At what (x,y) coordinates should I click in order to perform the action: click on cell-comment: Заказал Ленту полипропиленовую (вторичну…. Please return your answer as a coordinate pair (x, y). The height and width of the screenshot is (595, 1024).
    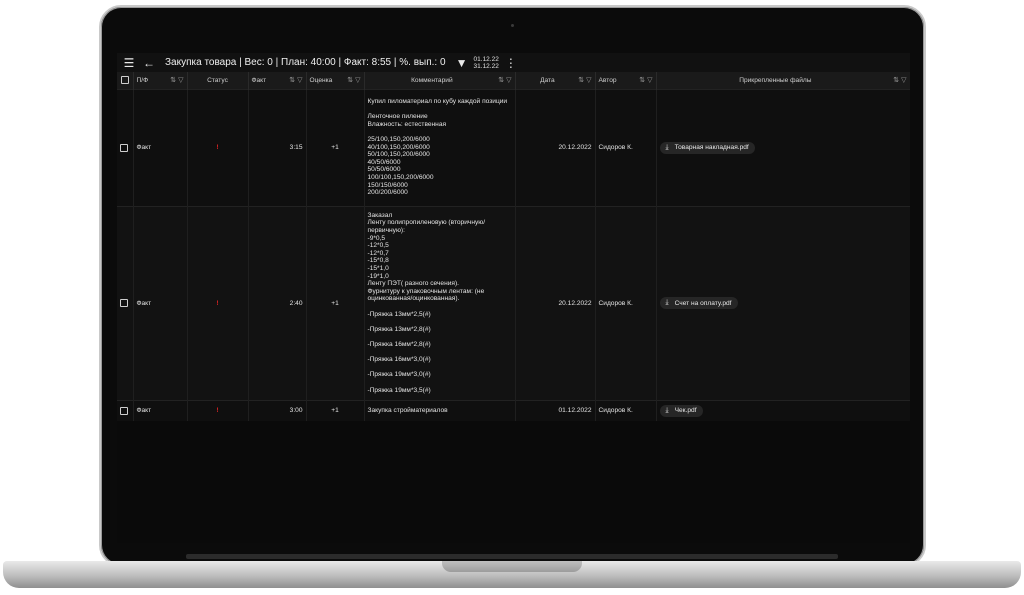
    Looking at the image, I should click on (440, 302).